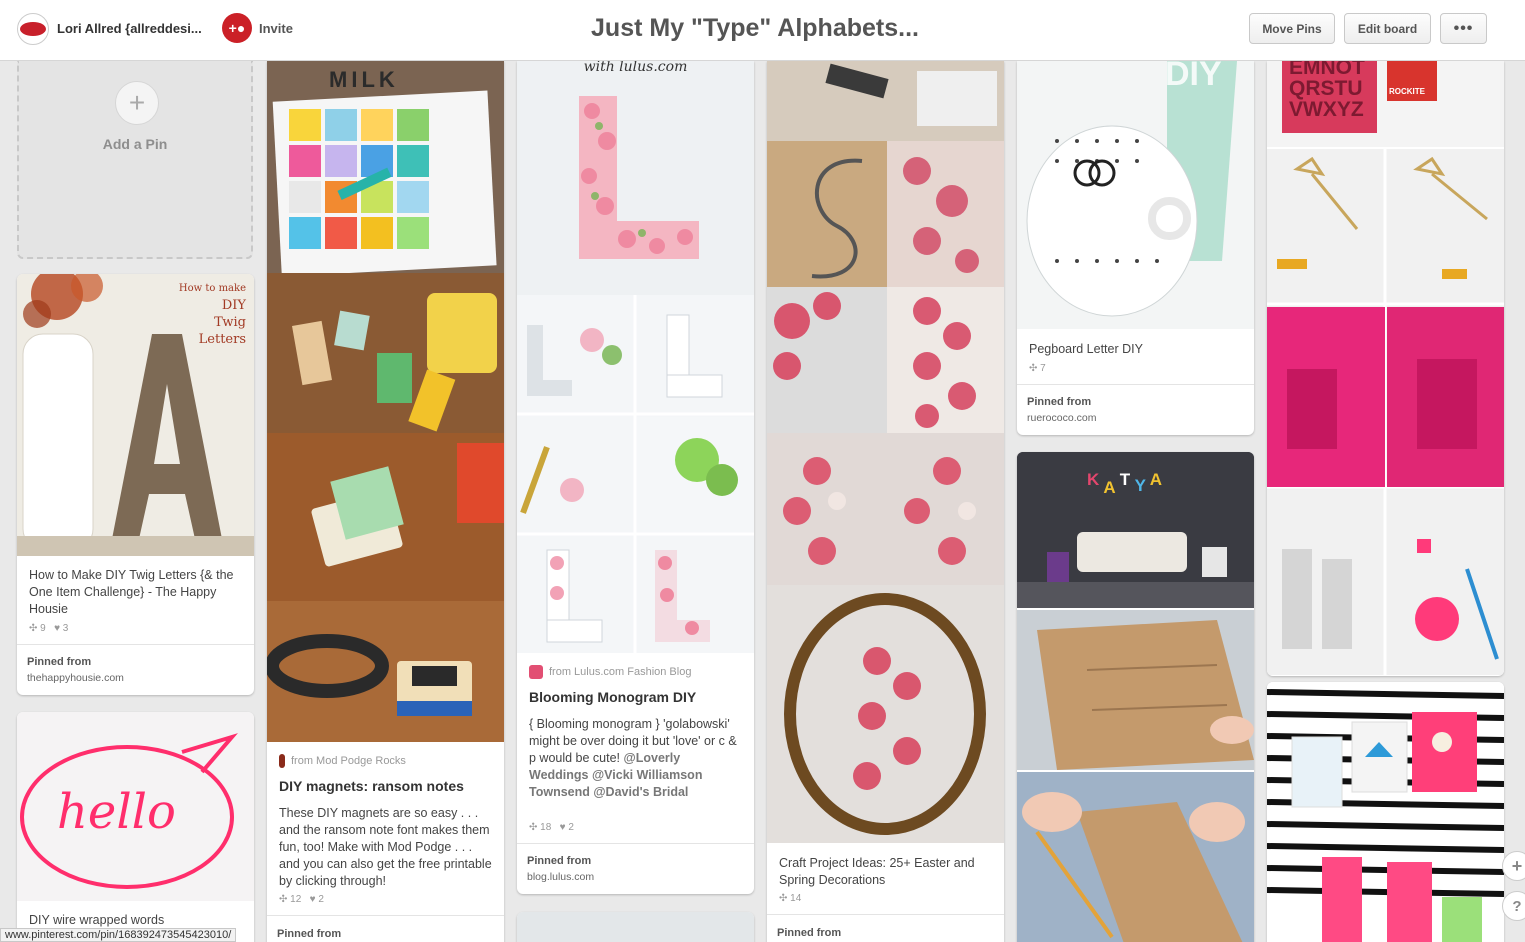 The height and width of the screenshot is (942, 1525). I want to click on repin-count: 7, so click(1043, 368).